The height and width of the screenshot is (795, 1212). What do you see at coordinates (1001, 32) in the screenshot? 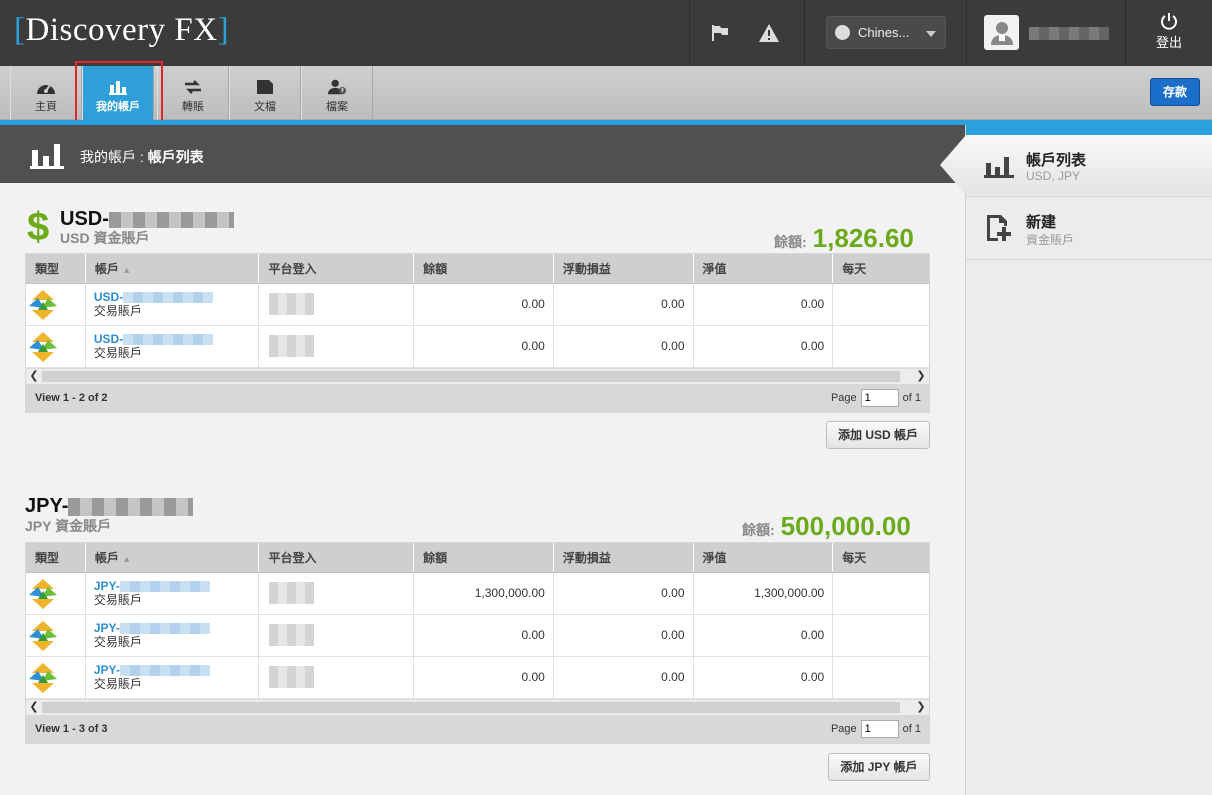
I see `avatar` at bounding box center [1001, 32].